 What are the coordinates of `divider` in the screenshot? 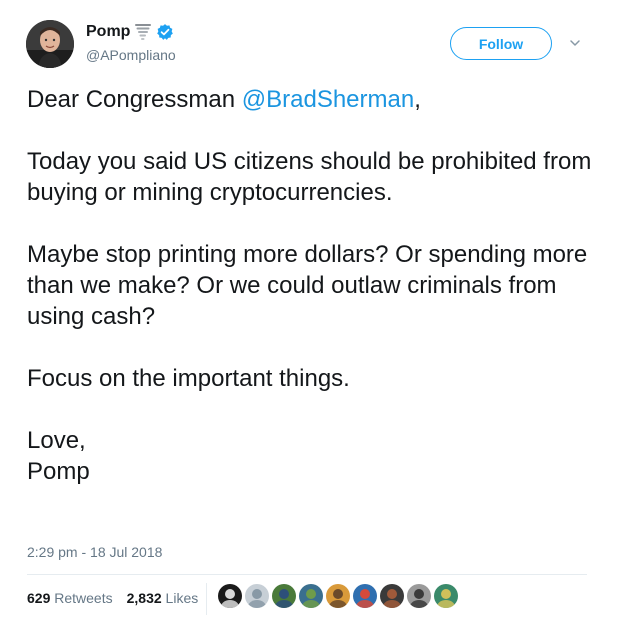 It's located at (307, 574).